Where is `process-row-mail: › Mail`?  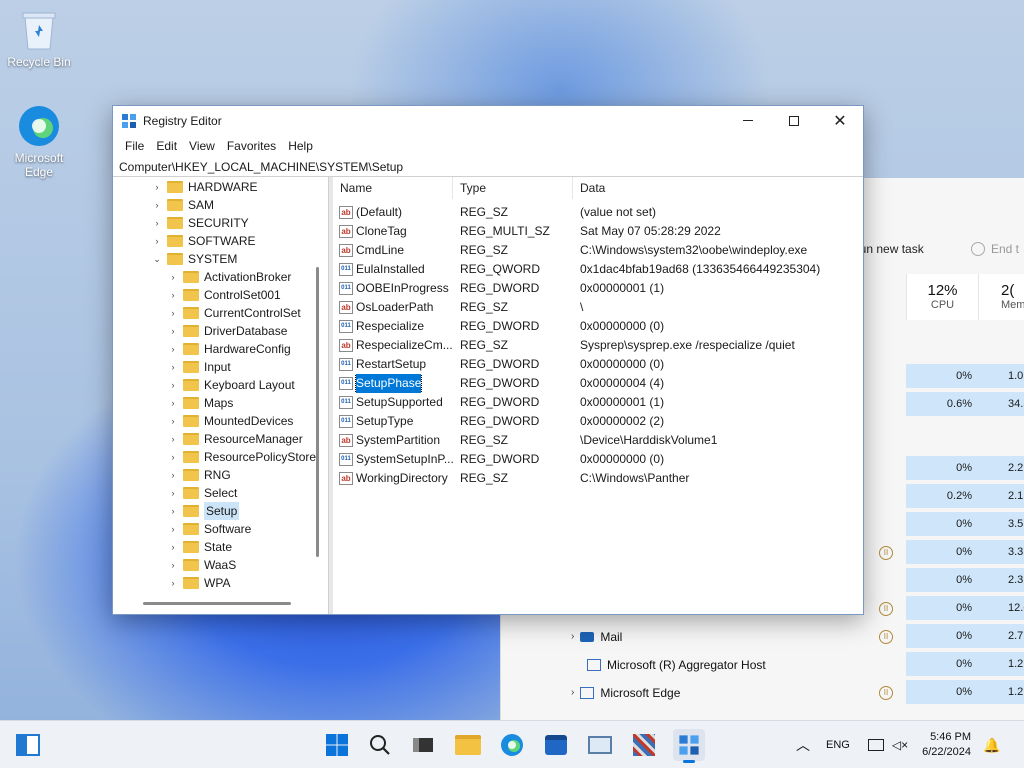 process-row-mail: › Mail is located at coordinates (596, 637).